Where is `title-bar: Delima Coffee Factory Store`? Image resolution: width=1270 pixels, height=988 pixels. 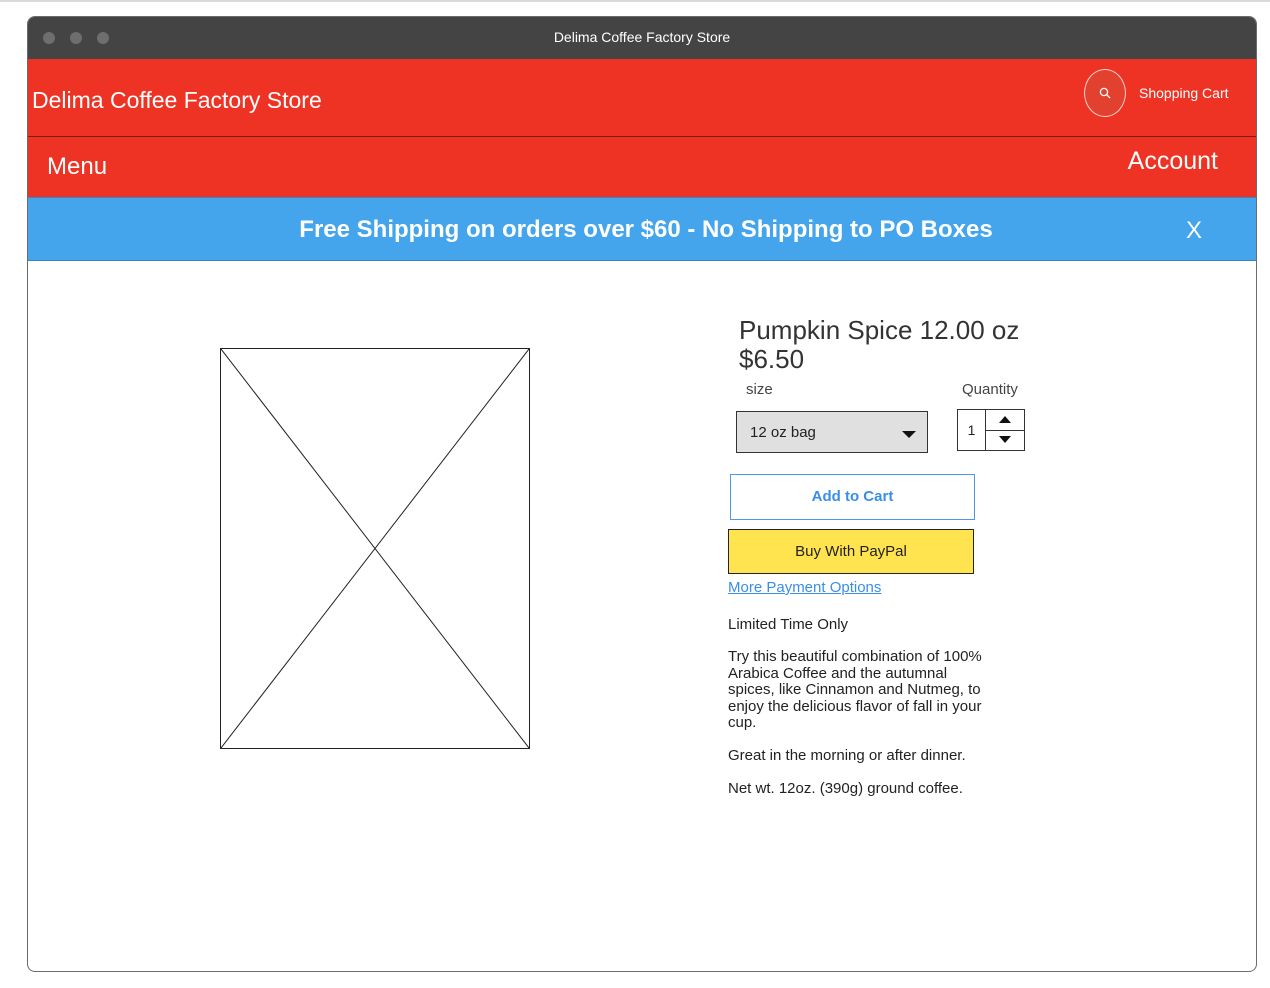 title-bar: Delima Coffee Factory Store is located at coordinates (642, 38).